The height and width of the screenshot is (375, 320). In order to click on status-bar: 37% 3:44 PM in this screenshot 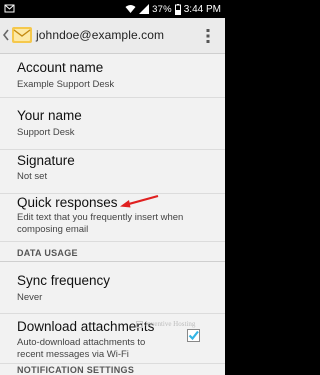, I will do `click(112, 9)`.